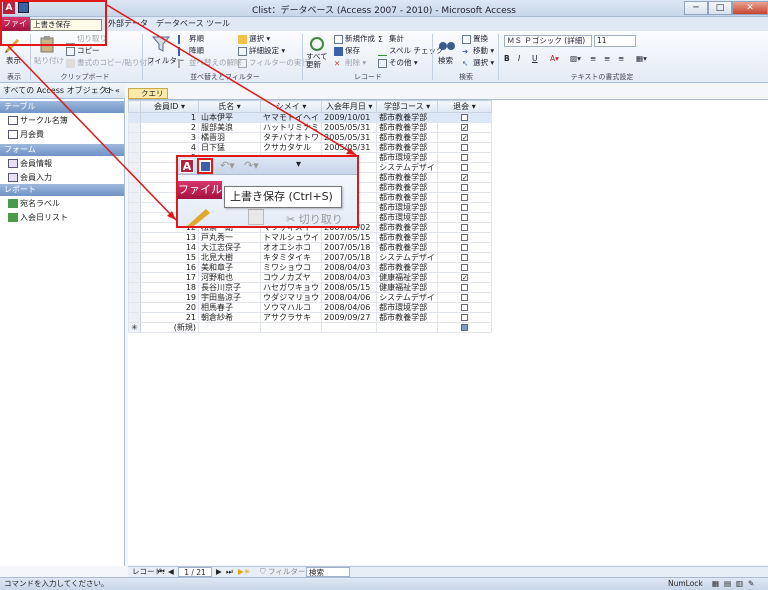  Describe the element at coordinates (229, 572) in the screenshot. I see `last-record-icon: ⏭` at that location.